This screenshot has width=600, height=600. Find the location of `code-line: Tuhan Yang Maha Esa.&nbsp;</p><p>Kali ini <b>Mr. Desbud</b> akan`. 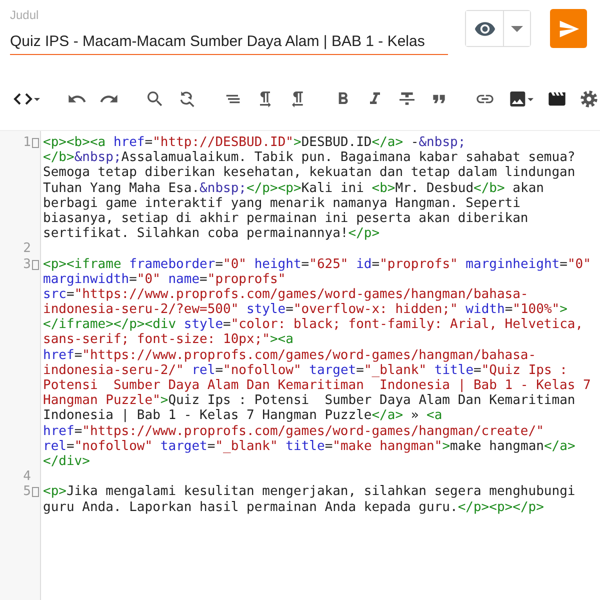

code-line: Tuhan Yang Maha Esa.&nbsp;</p><p>Kali ini <b>Mr. Desbud</b> akan is located at coordinates (294, 188).